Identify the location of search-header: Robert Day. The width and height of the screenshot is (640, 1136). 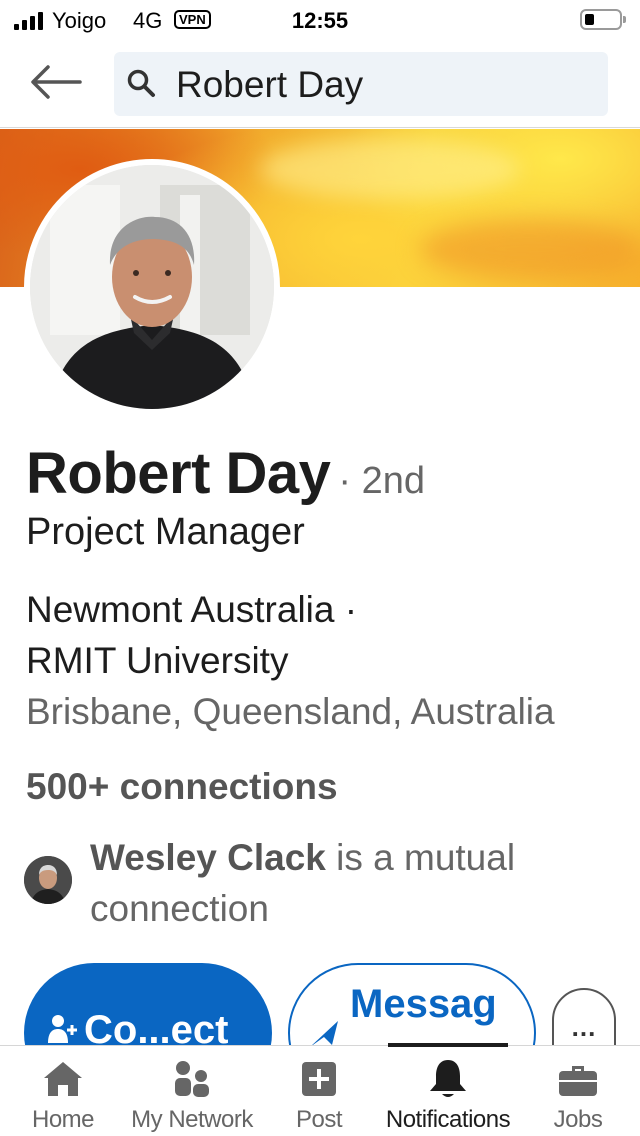
(320, 84).